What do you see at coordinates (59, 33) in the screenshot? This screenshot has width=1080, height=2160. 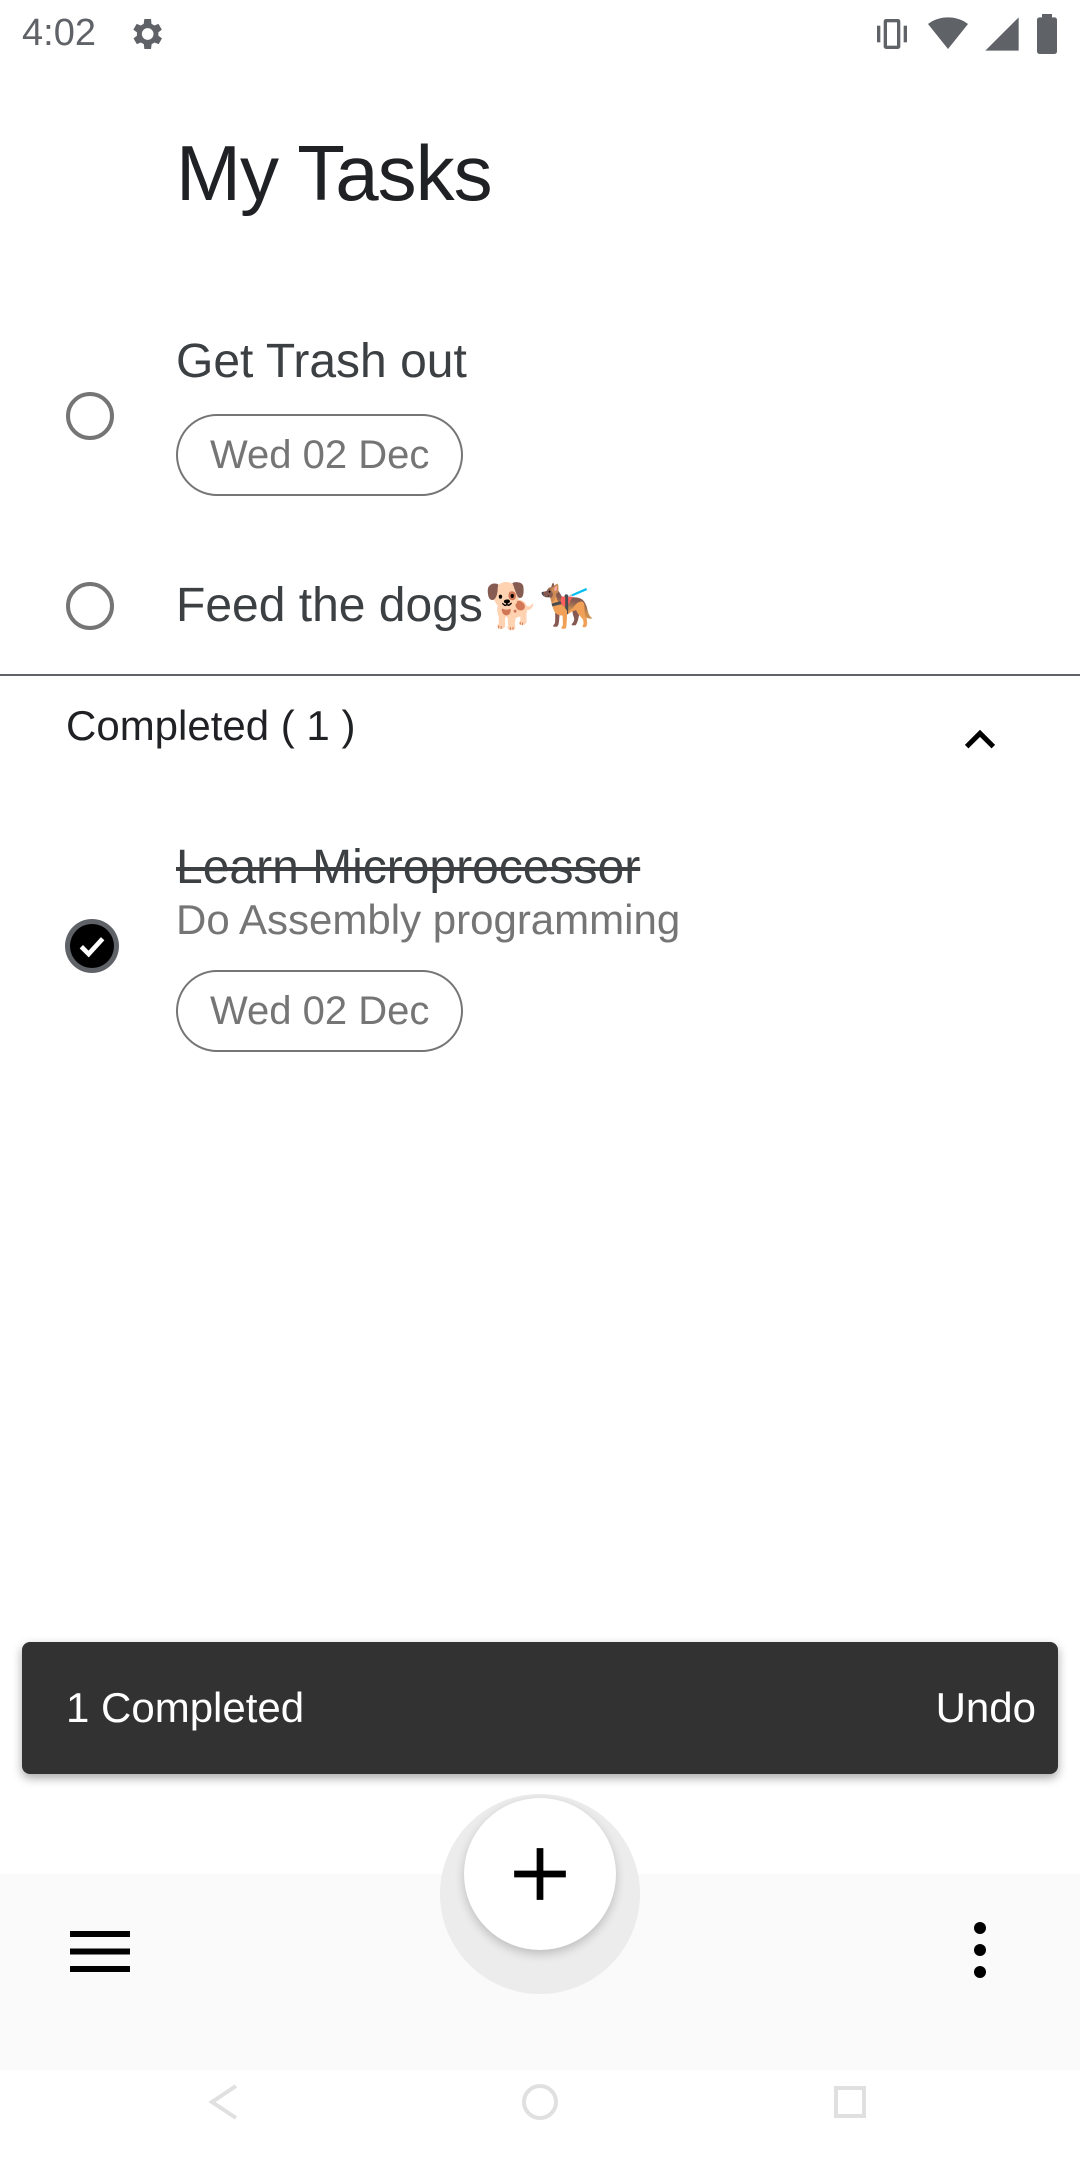 I see `status-time: 4:02` at bounding box center [59, 33].